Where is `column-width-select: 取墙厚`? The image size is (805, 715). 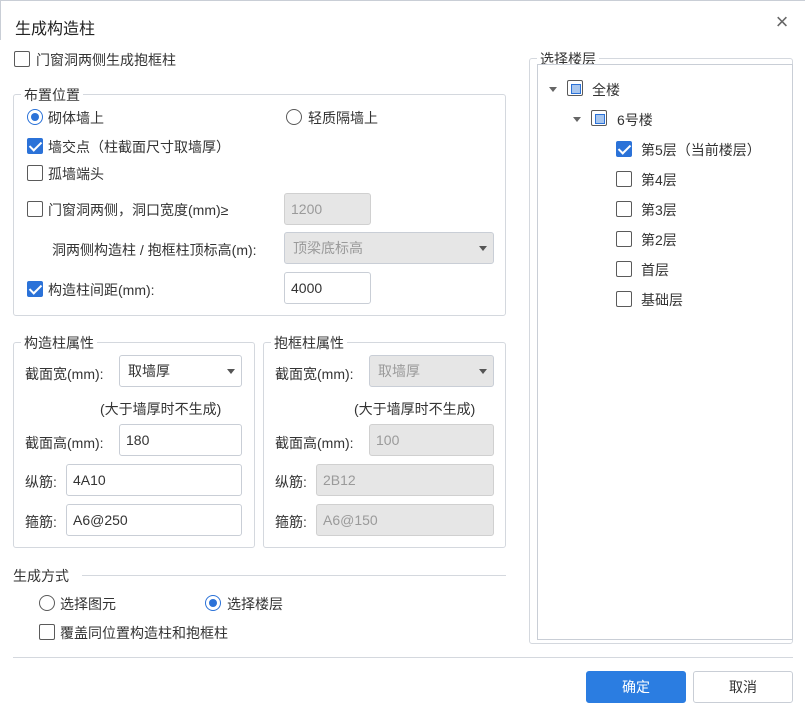 column-width-select: 取墙厚 is located at coordinates (180, 371).